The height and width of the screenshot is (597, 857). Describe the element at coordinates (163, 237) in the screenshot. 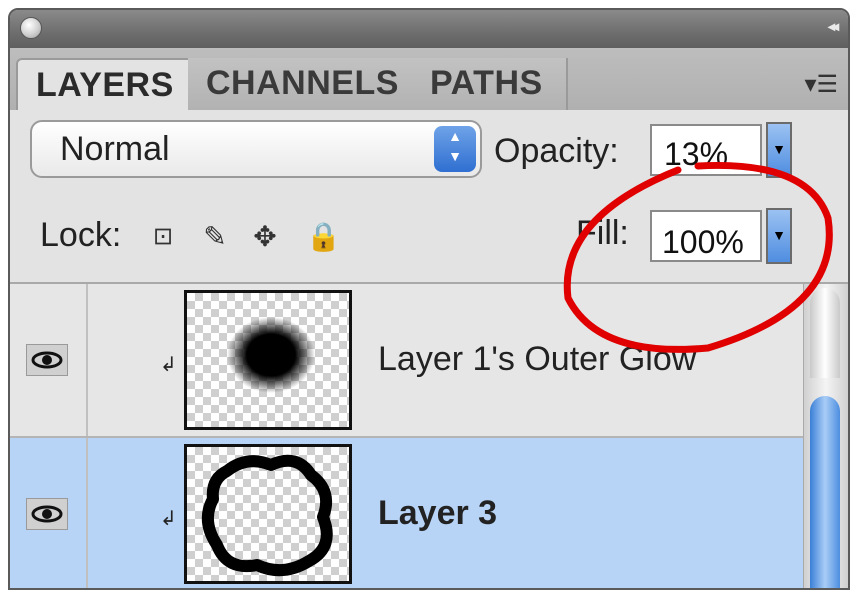

I see `lock-transparent-pixels-icon: ⊡` at that location.